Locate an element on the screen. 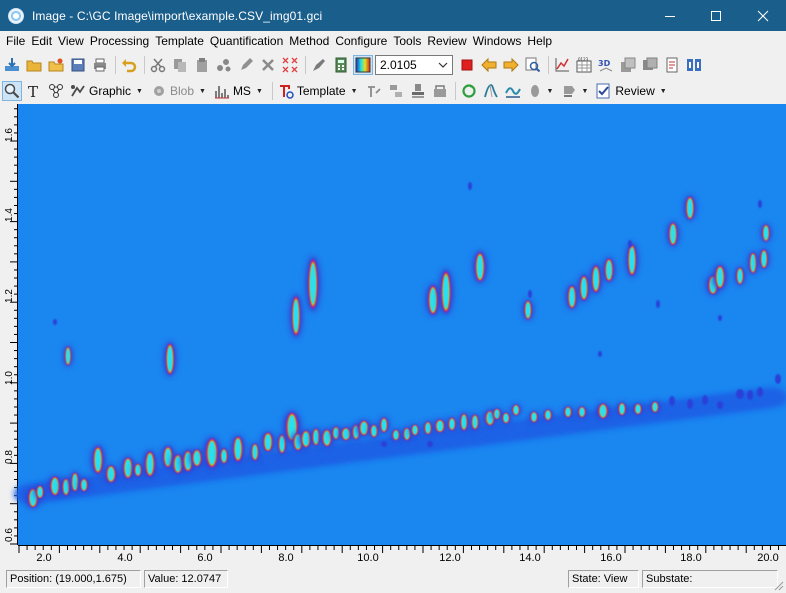  overlay-button is located at coordinates (650, 65).